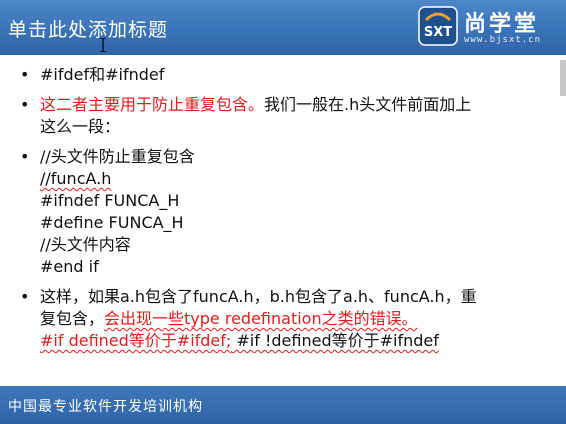  Describe the element at coordinates (88, 28) in the screenshot. I see `slide-title: 单击此处添加标题` at that location.